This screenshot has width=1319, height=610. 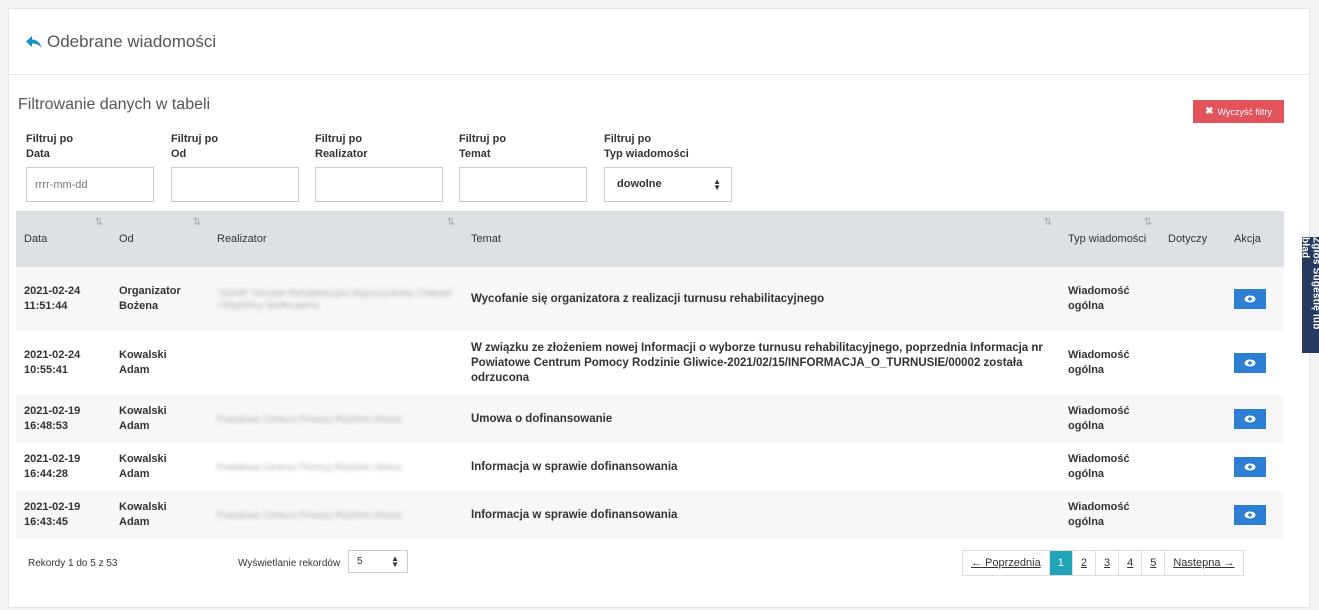 What do you see at coordinates (1152, 563) in the screenshot?
I see `page-link-5: 5` at bounding box center [1152, 563].